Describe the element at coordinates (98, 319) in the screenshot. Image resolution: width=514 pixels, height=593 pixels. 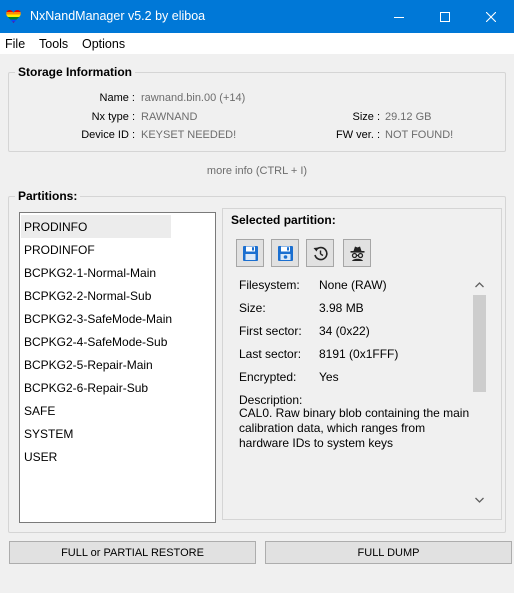
I see `partition-item-bcpkg2-3: BCPKG2-3-SafeMode-Main` at that location.